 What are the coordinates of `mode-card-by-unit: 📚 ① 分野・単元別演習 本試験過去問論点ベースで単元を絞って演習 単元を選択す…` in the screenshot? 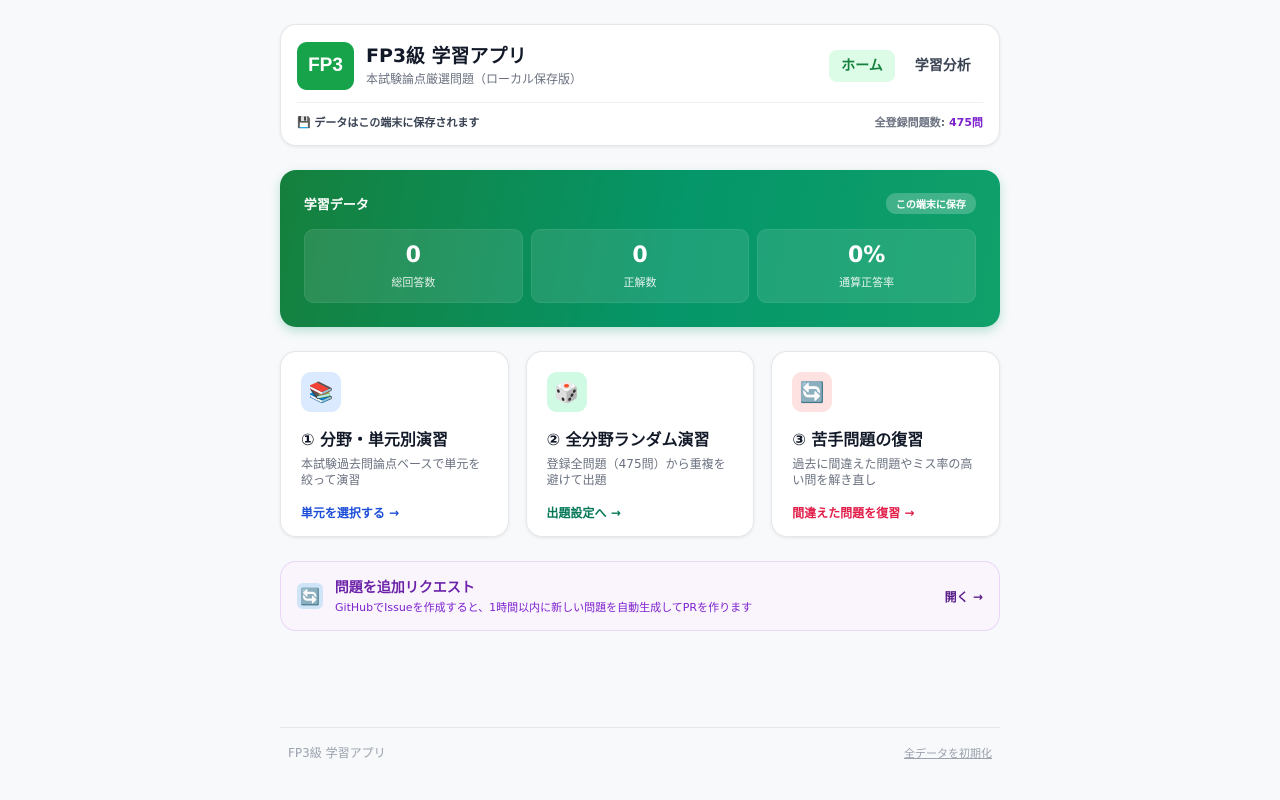 It's located at (394, 444).